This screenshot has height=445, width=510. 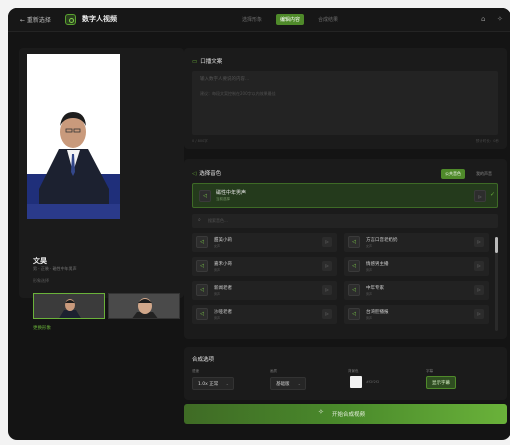 I want to click on voice-item: ◁ 台湾腔播报 男声 ▷, so click(x=416, y=314).